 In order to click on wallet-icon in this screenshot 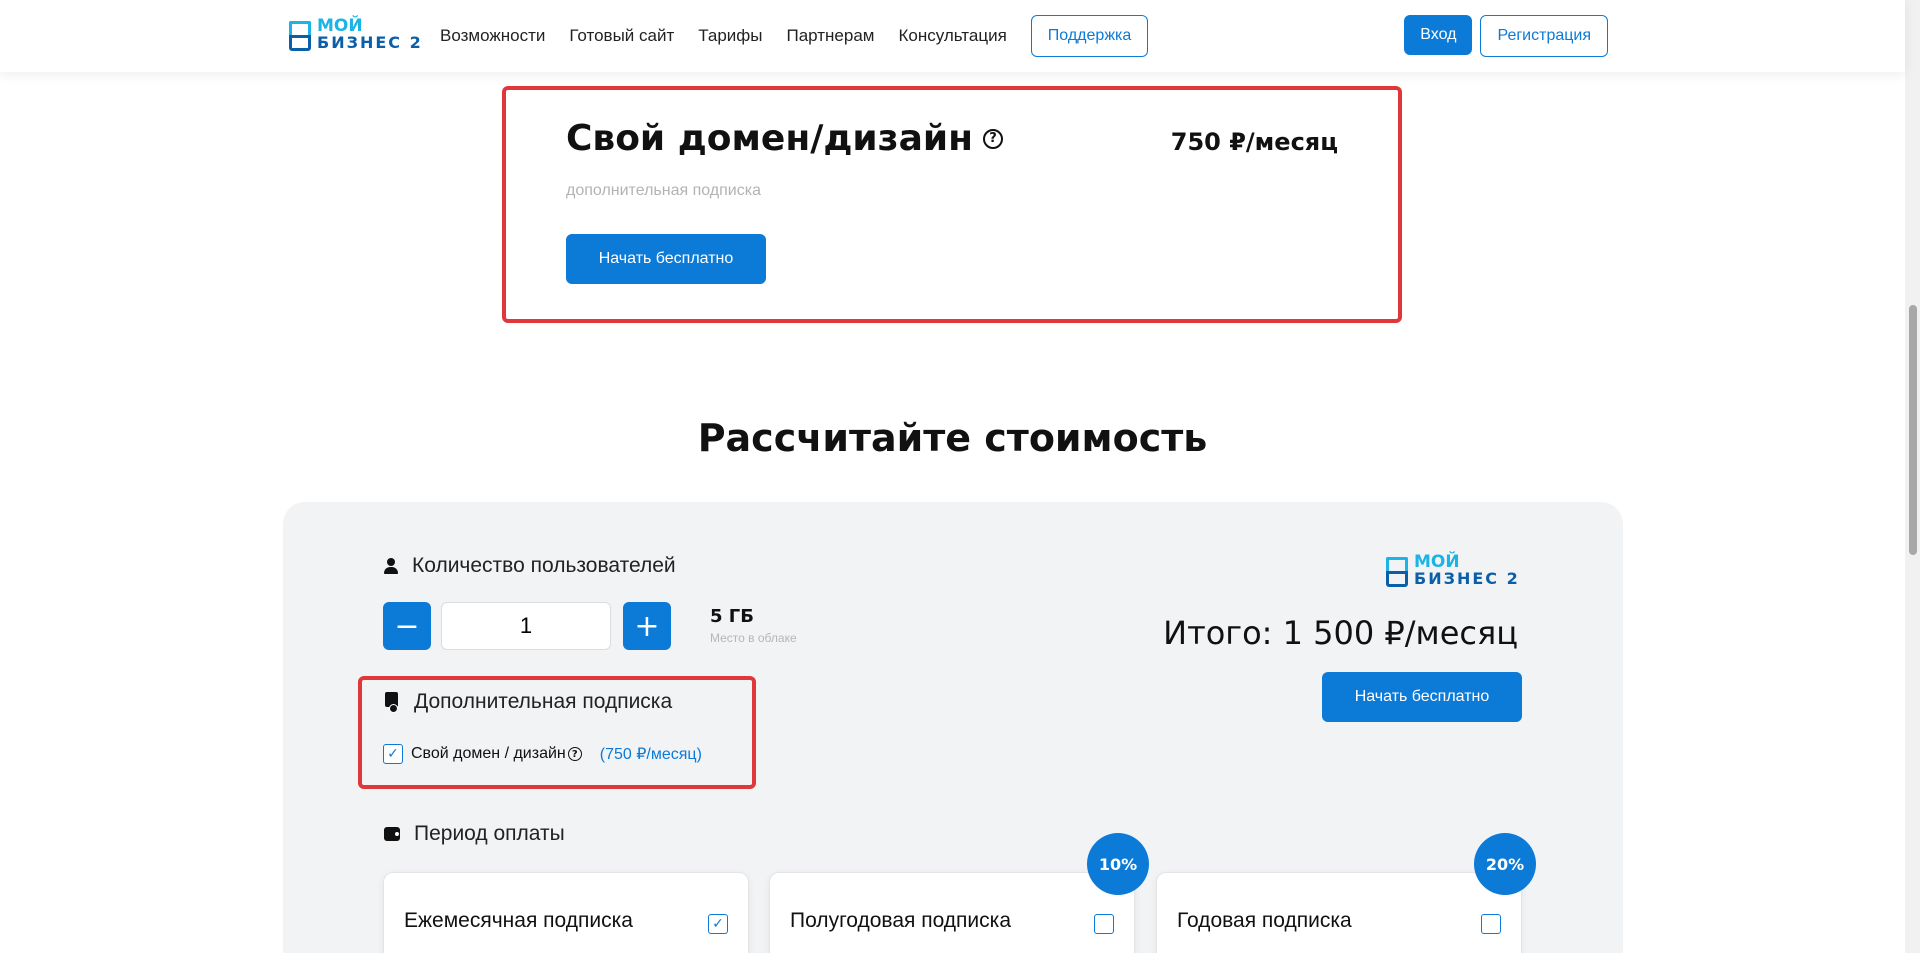, I will do `click(392, 834)`.